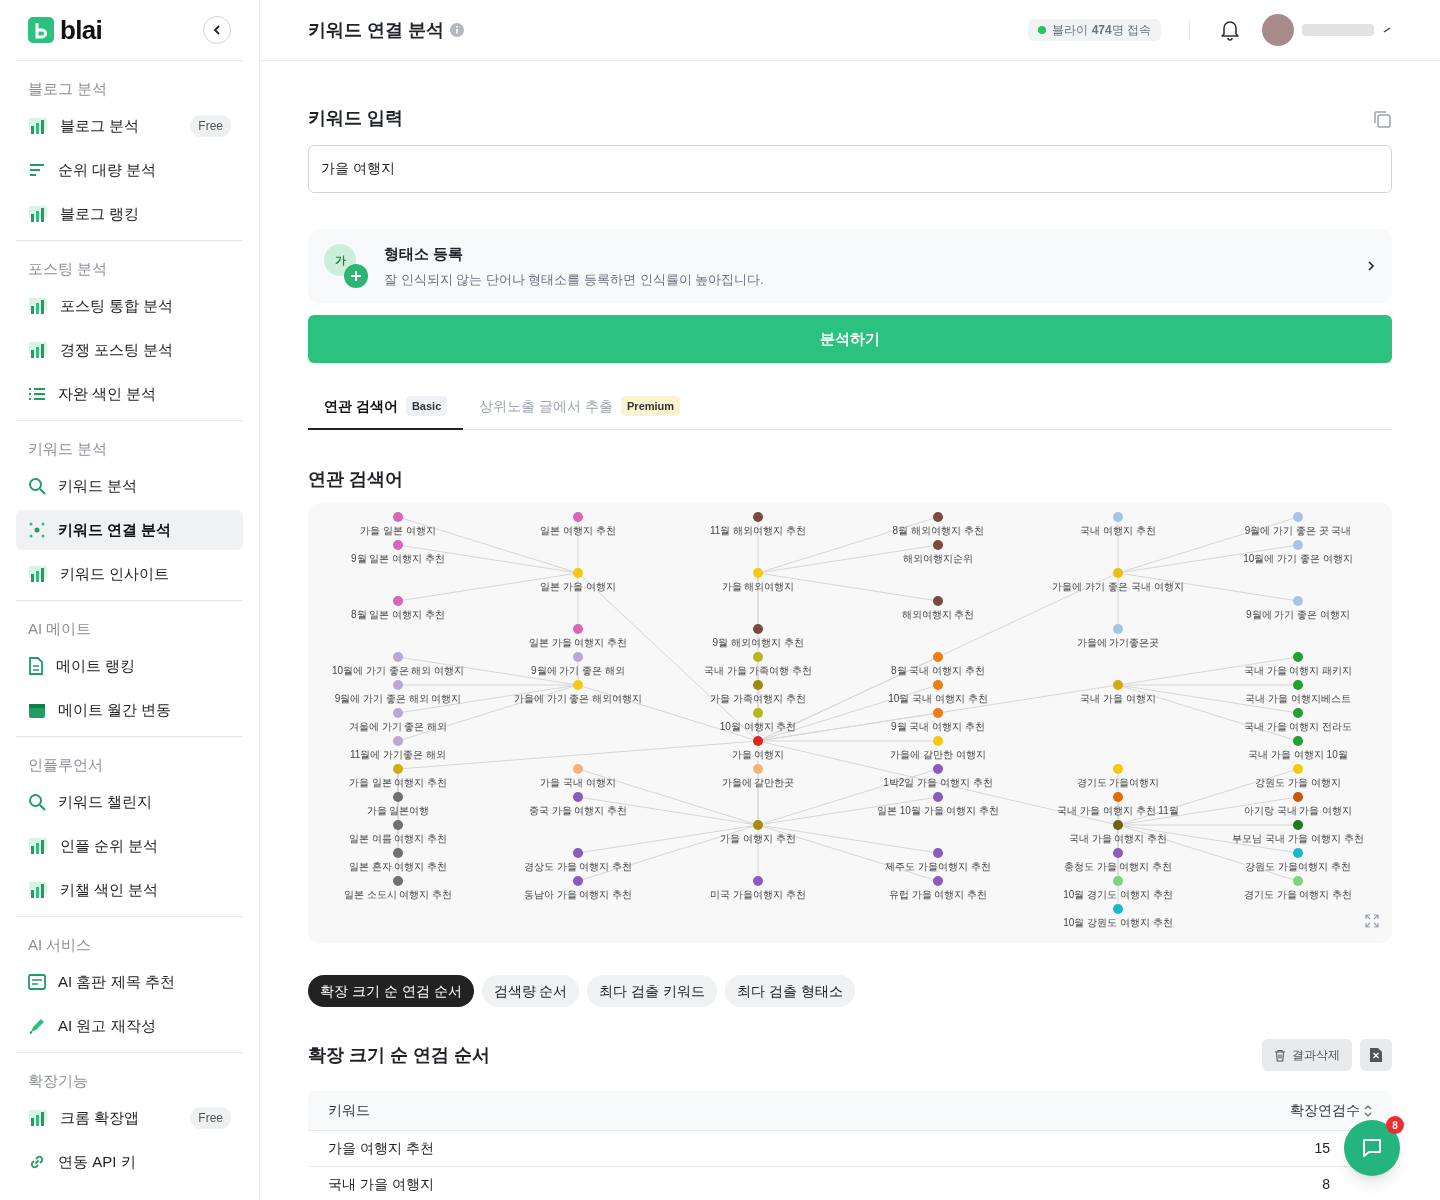 The height and width of the screenshot is (1200, 1440). Describe the element at coordinates (129, 666) in the screenshot. I see `sidebar-item: 메이트 랭킹` at that location.